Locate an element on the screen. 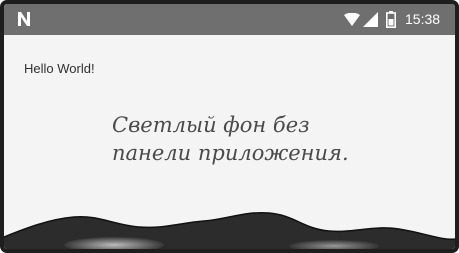  torn-edge-decoration is located at coordinates (229, 230).